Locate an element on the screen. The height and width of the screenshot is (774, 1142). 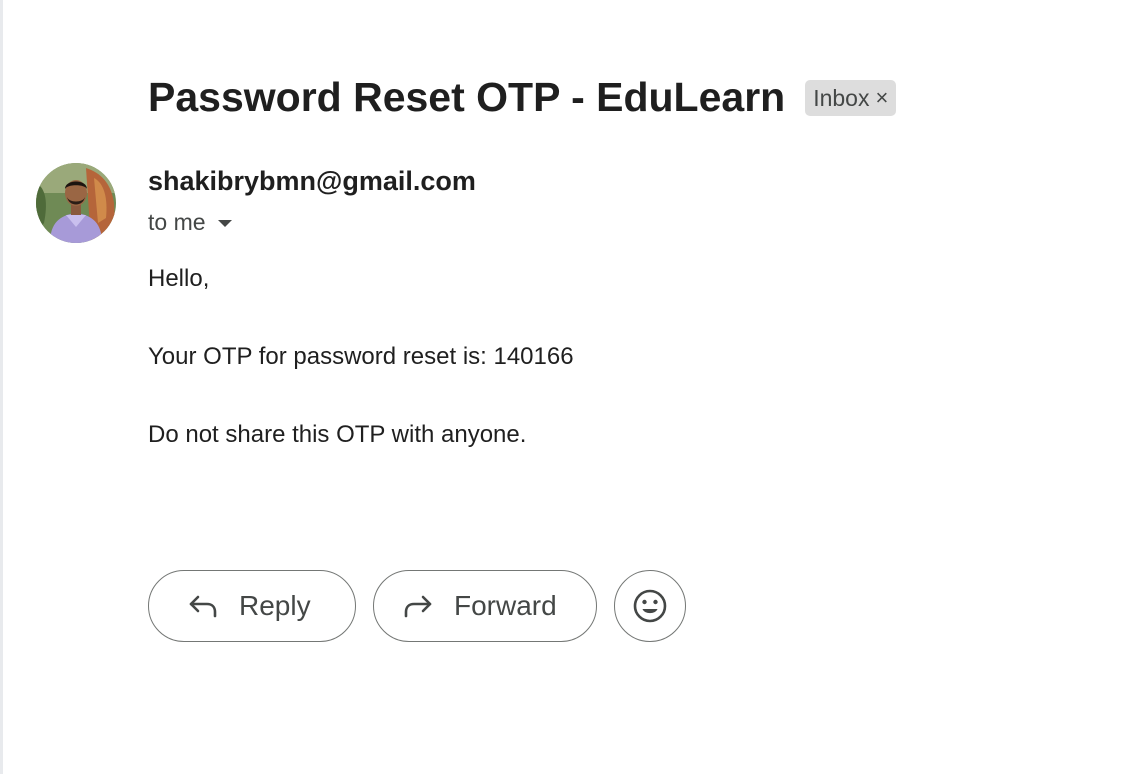
reply-button: Reply is located at coordinates (252, 606).